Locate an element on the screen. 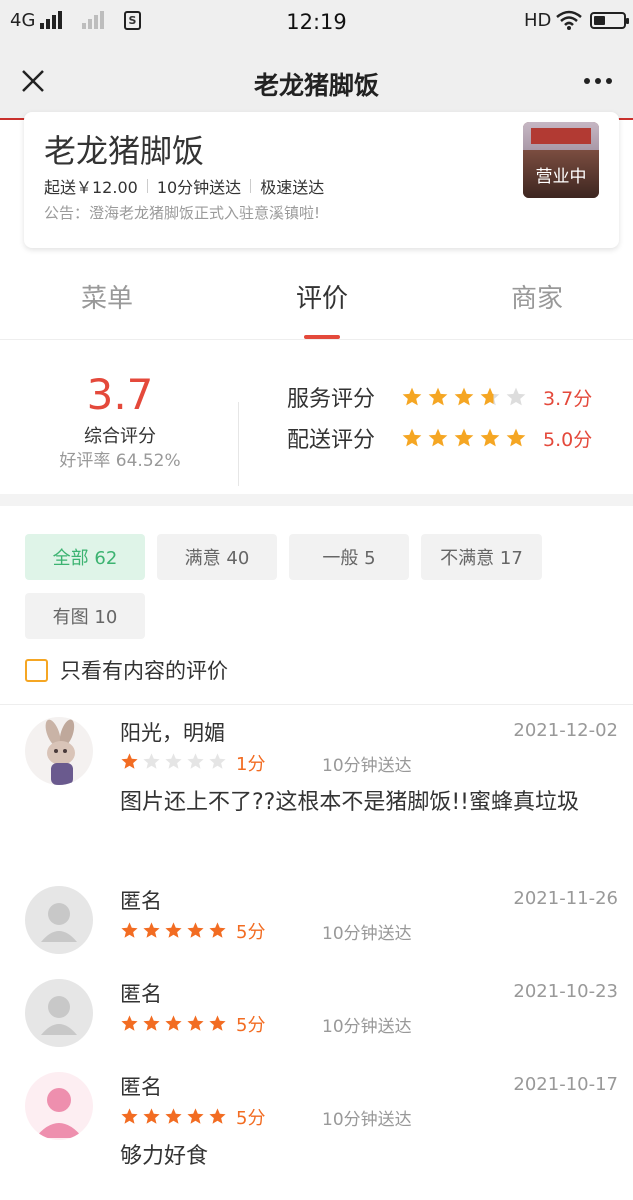  review-date: 2021-10-23 is located at coordinates (565, 991).